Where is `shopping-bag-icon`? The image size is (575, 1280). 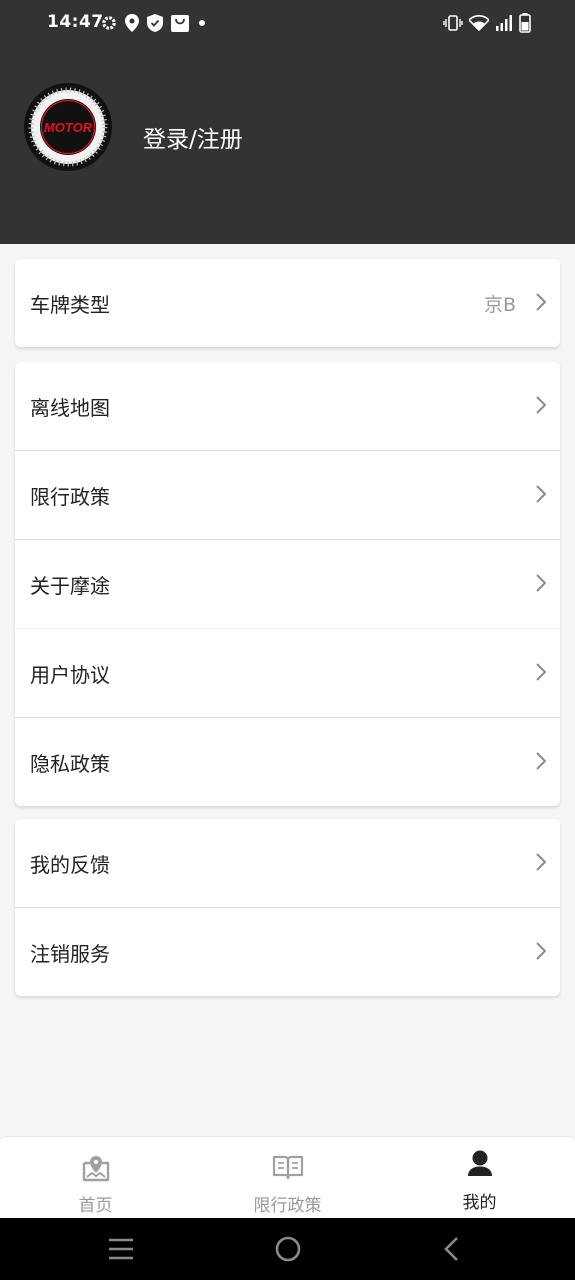 shopping-bag-icon is located at coordinates (180, 23).